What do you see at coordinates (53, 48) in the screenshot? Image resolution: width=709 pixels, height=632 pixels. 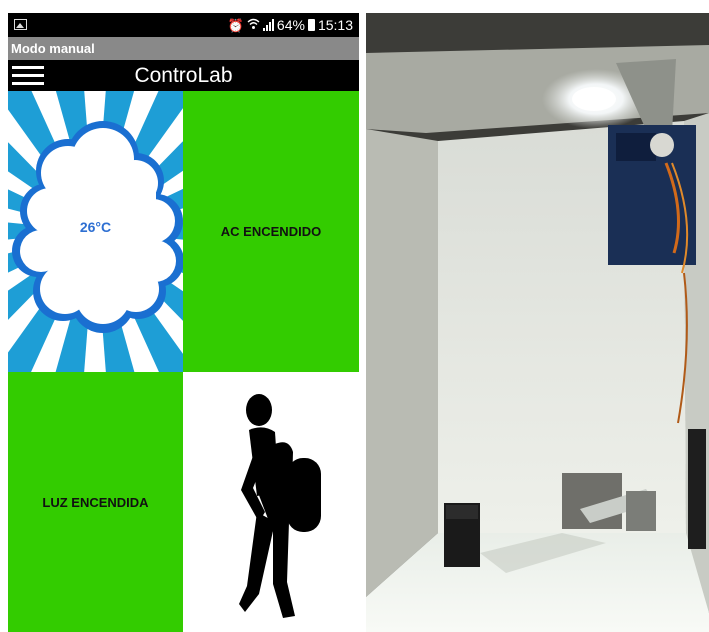 I see `window-title: Modo manual` at bounding box center [53, 48].